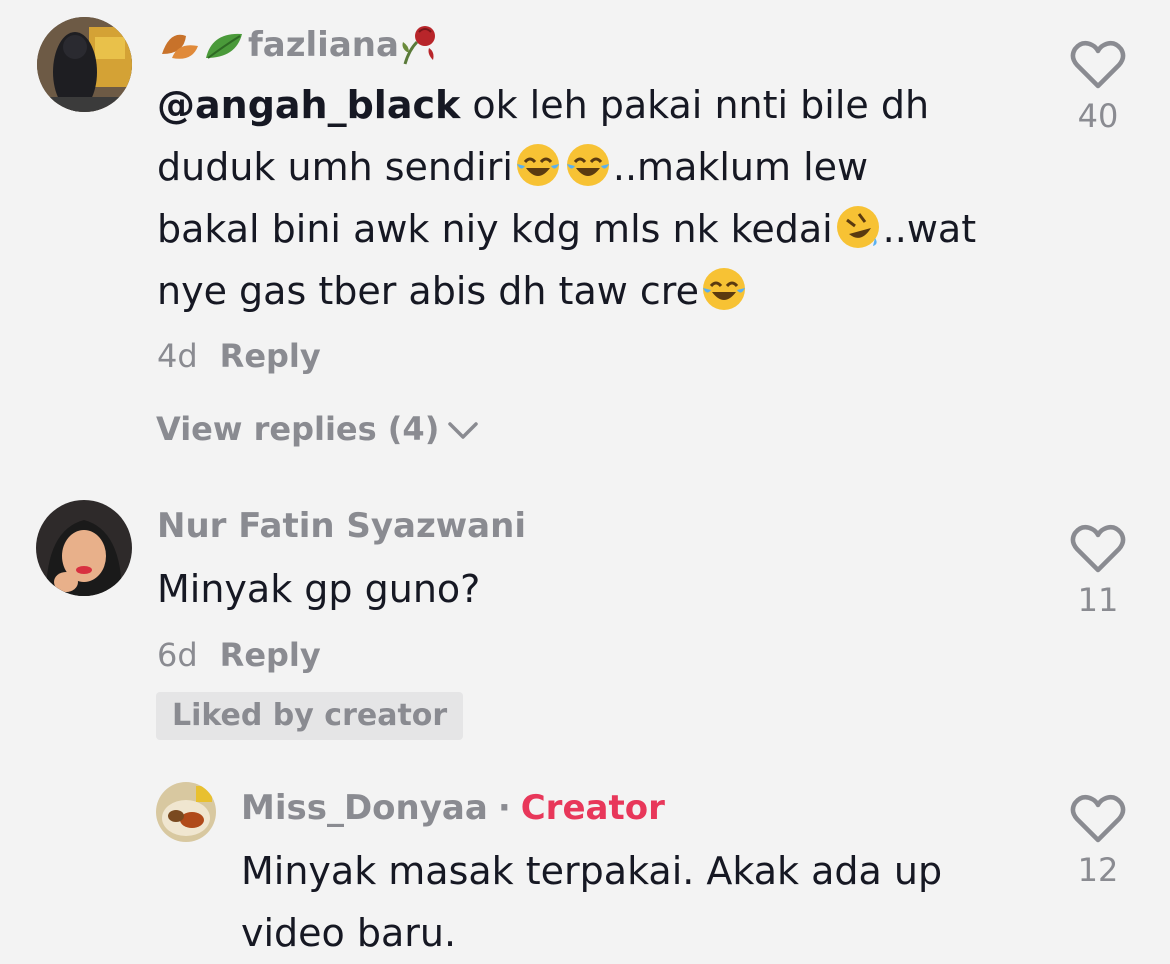 The height and width of the screenshot is (964, 1170). Describe the element at coordinates (310, 716) in the screenshot. I see `liked-by-creator-badge: Liked by creator` at that location.